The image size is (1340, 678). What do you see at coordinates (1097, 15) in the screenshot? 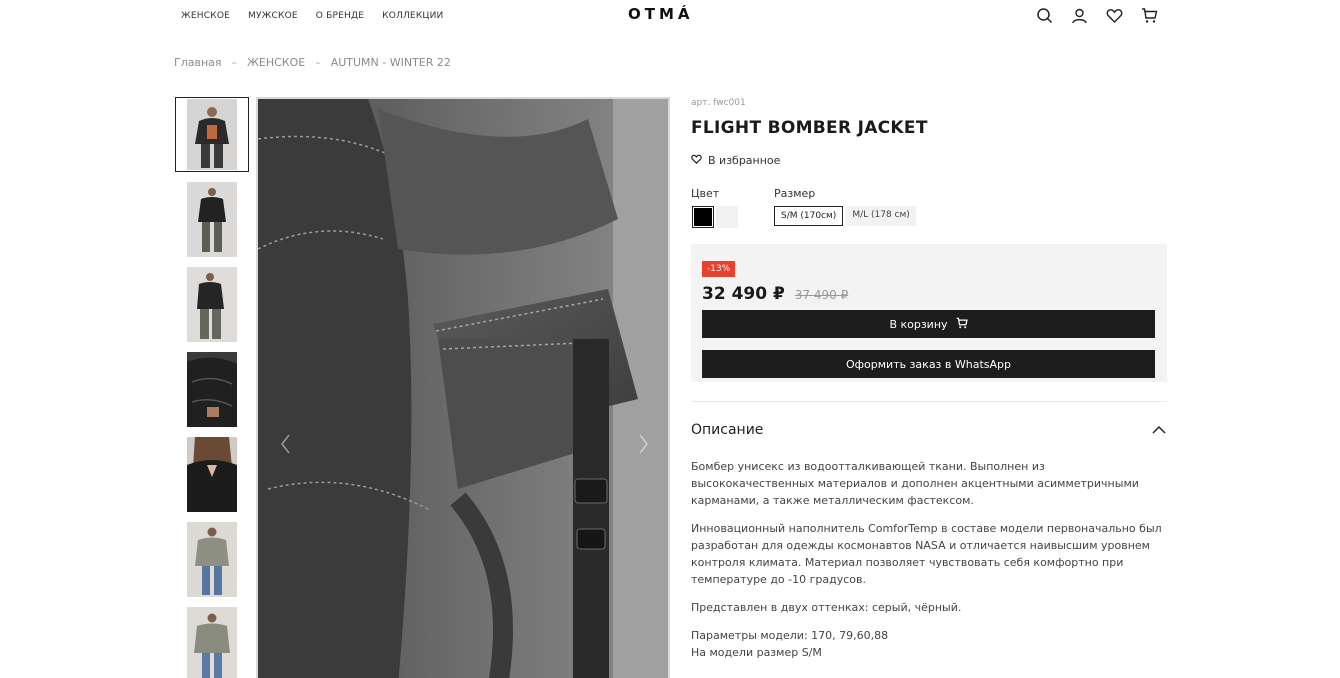
I see `header-icons` at bounding box center [1097, 15].